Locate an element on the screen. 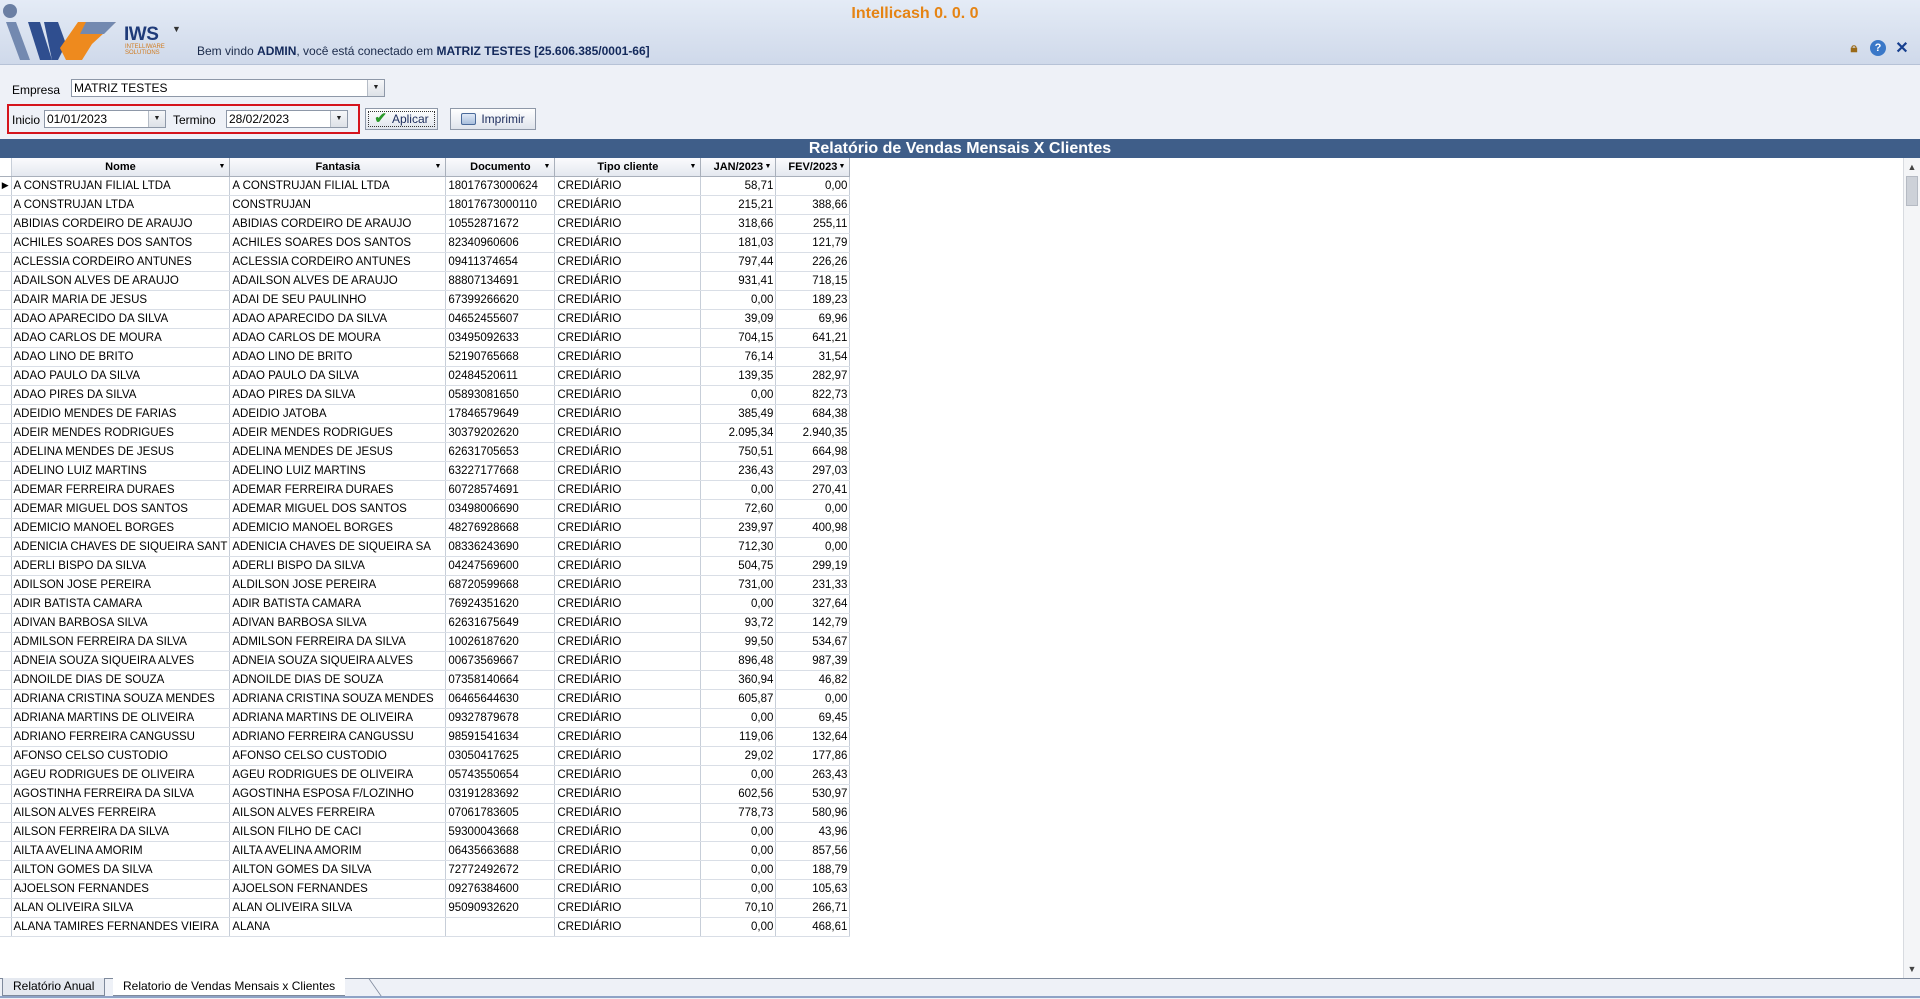 This screenshot has width=1920, height=999. cell-jan-2023: 504,75 is located at coordinates (738, 566).